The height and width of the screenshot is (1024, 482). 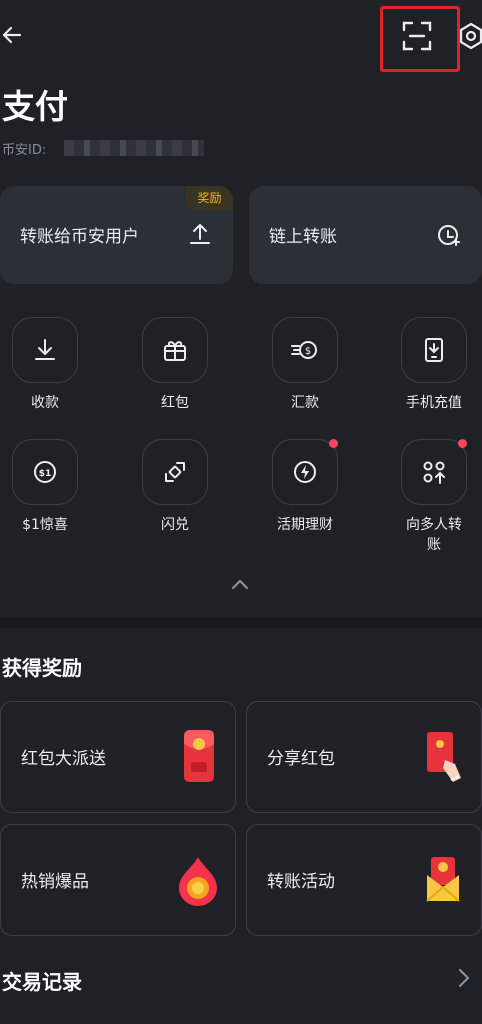 I want to click on quick-action-label: 活期理财, so click(x=305, y=525).